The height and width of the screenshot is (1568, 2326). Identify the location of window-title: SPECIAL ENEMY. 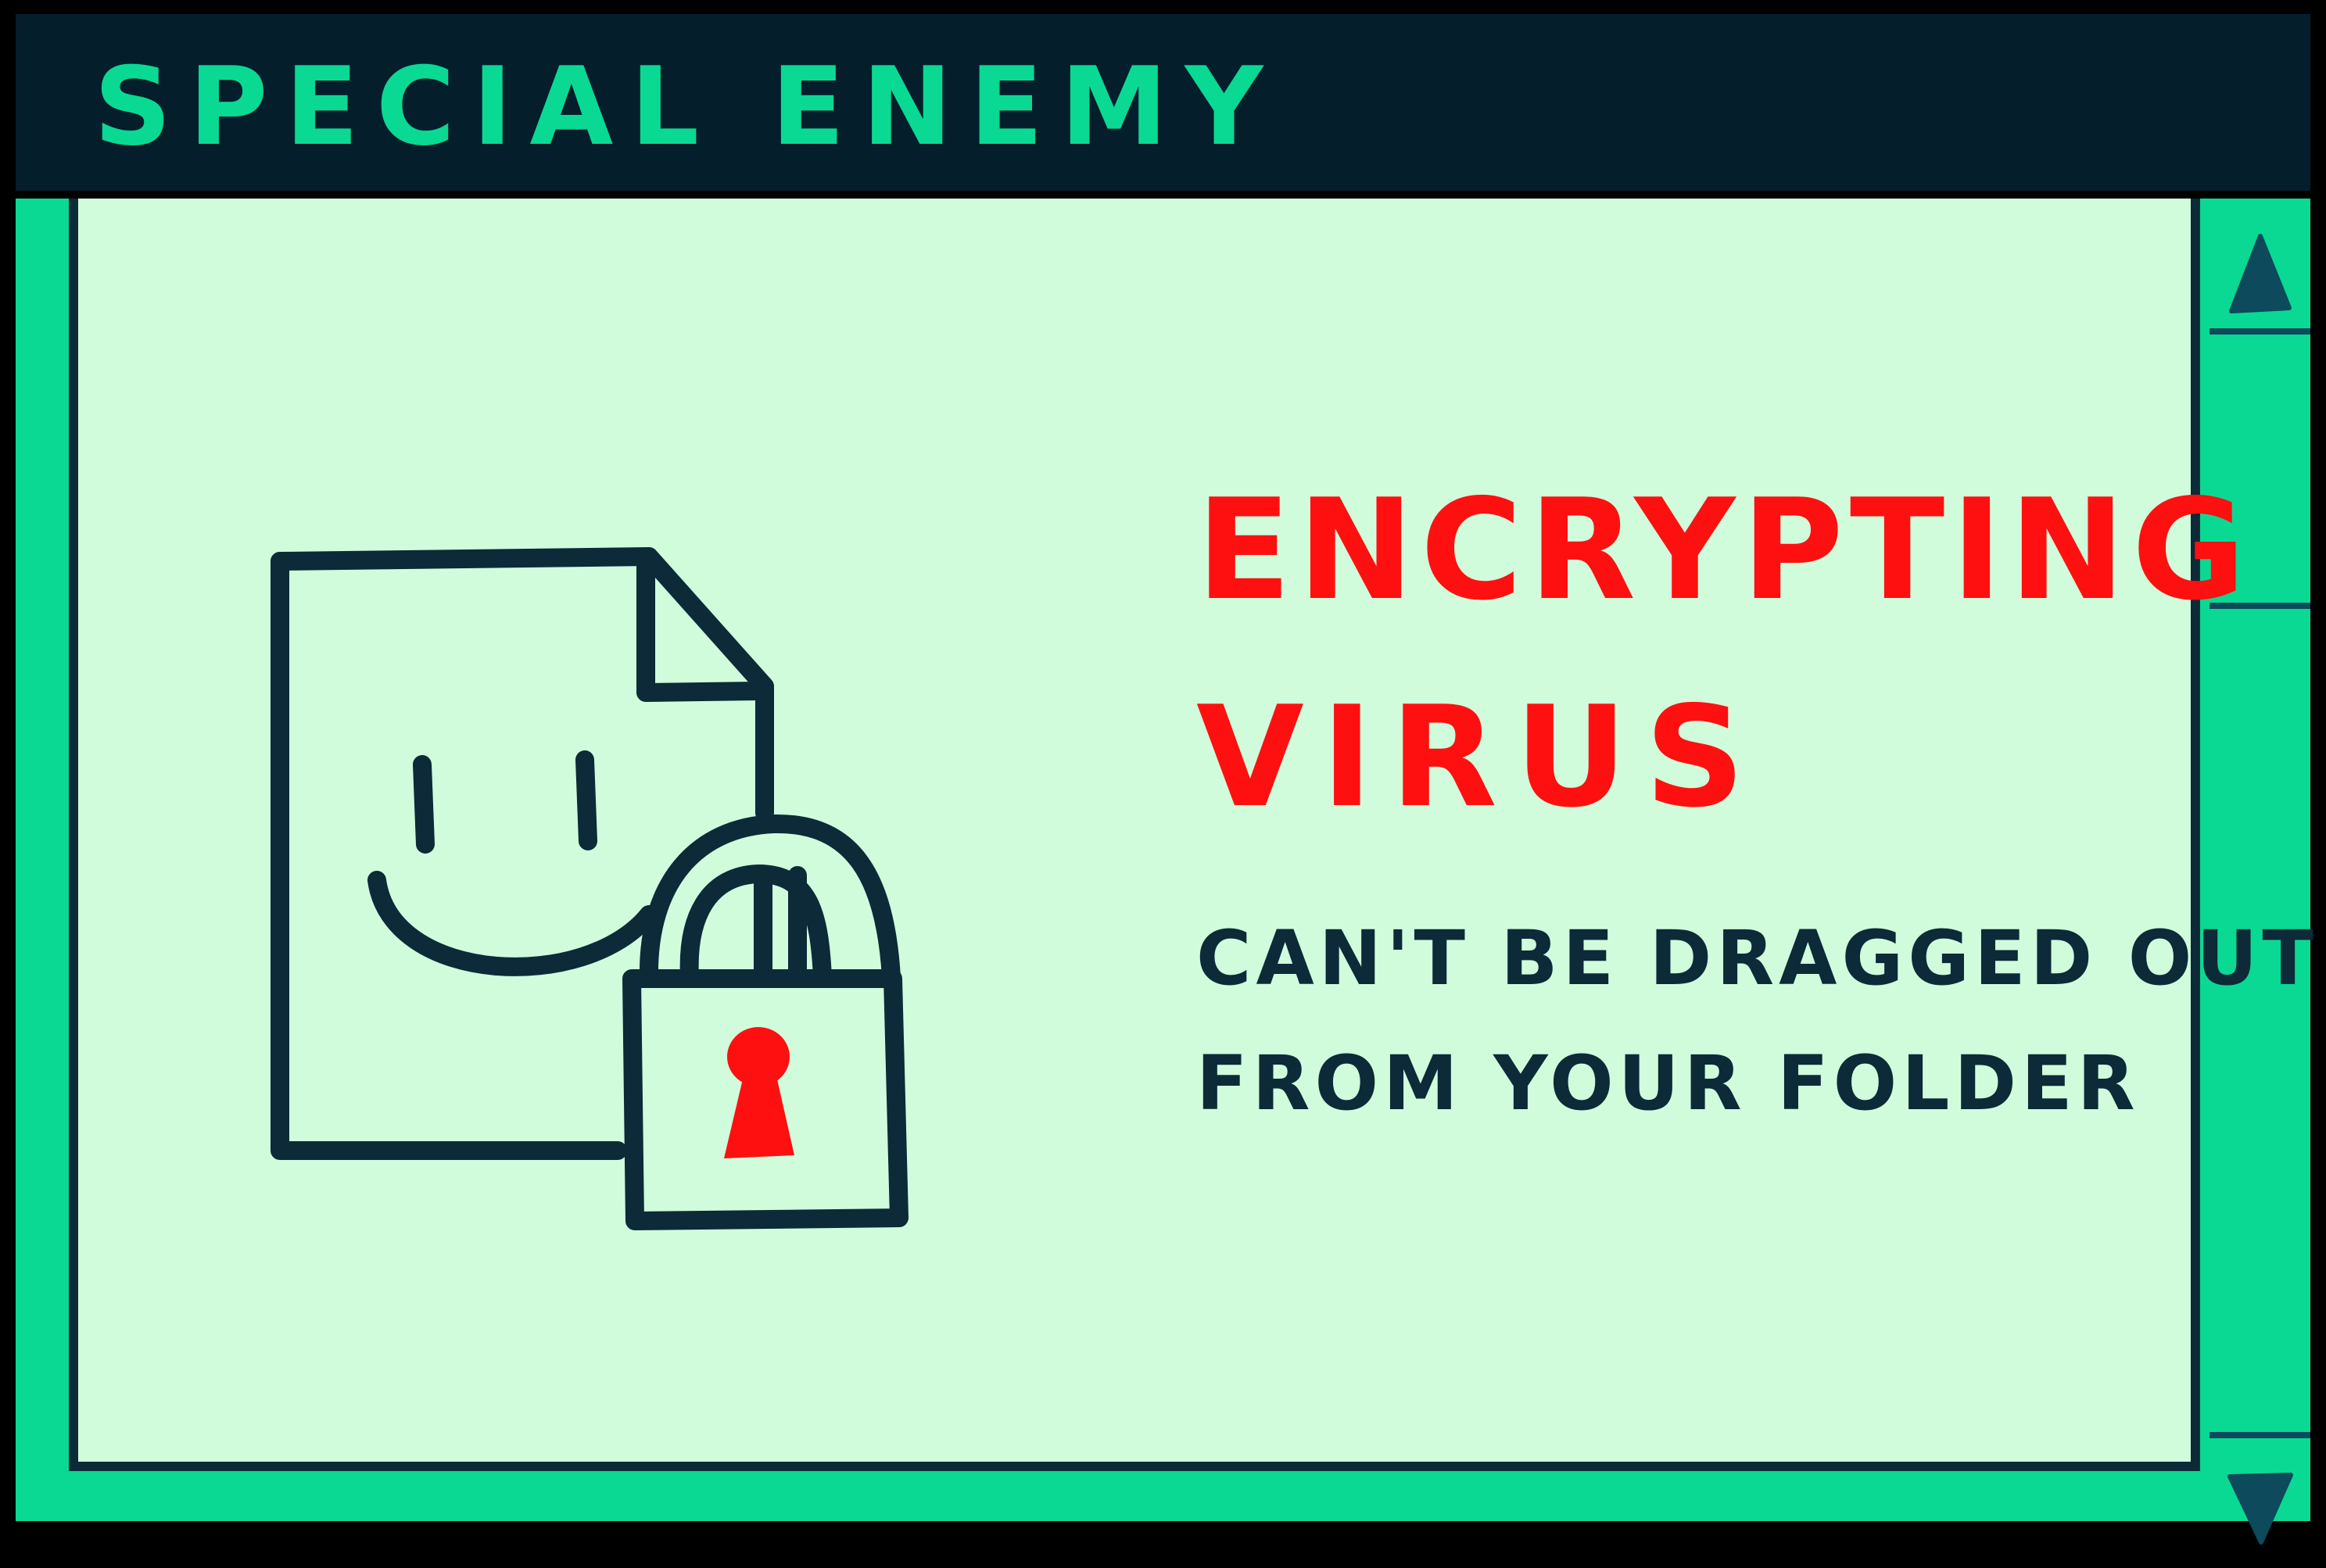
(687, 107).